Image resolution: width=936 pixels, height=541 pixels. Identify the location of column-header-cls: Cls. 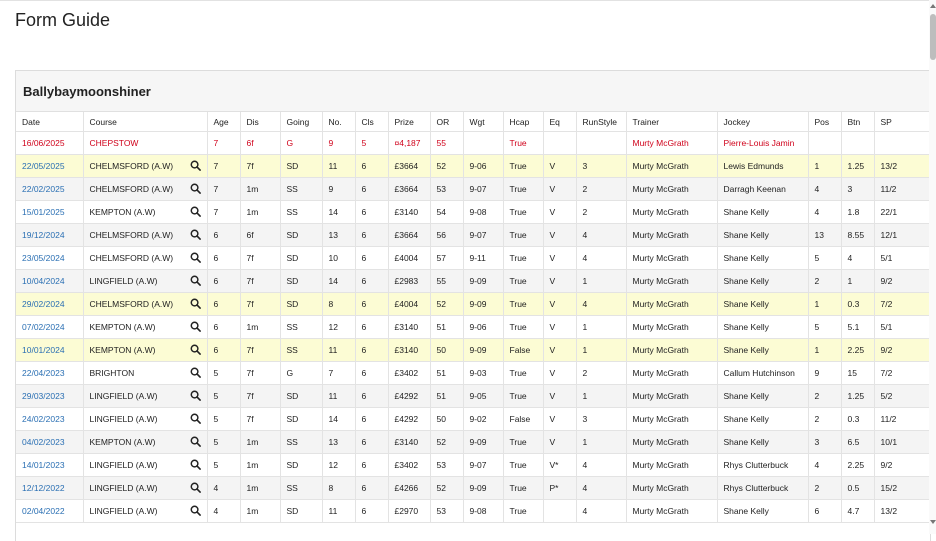
(372, 122).